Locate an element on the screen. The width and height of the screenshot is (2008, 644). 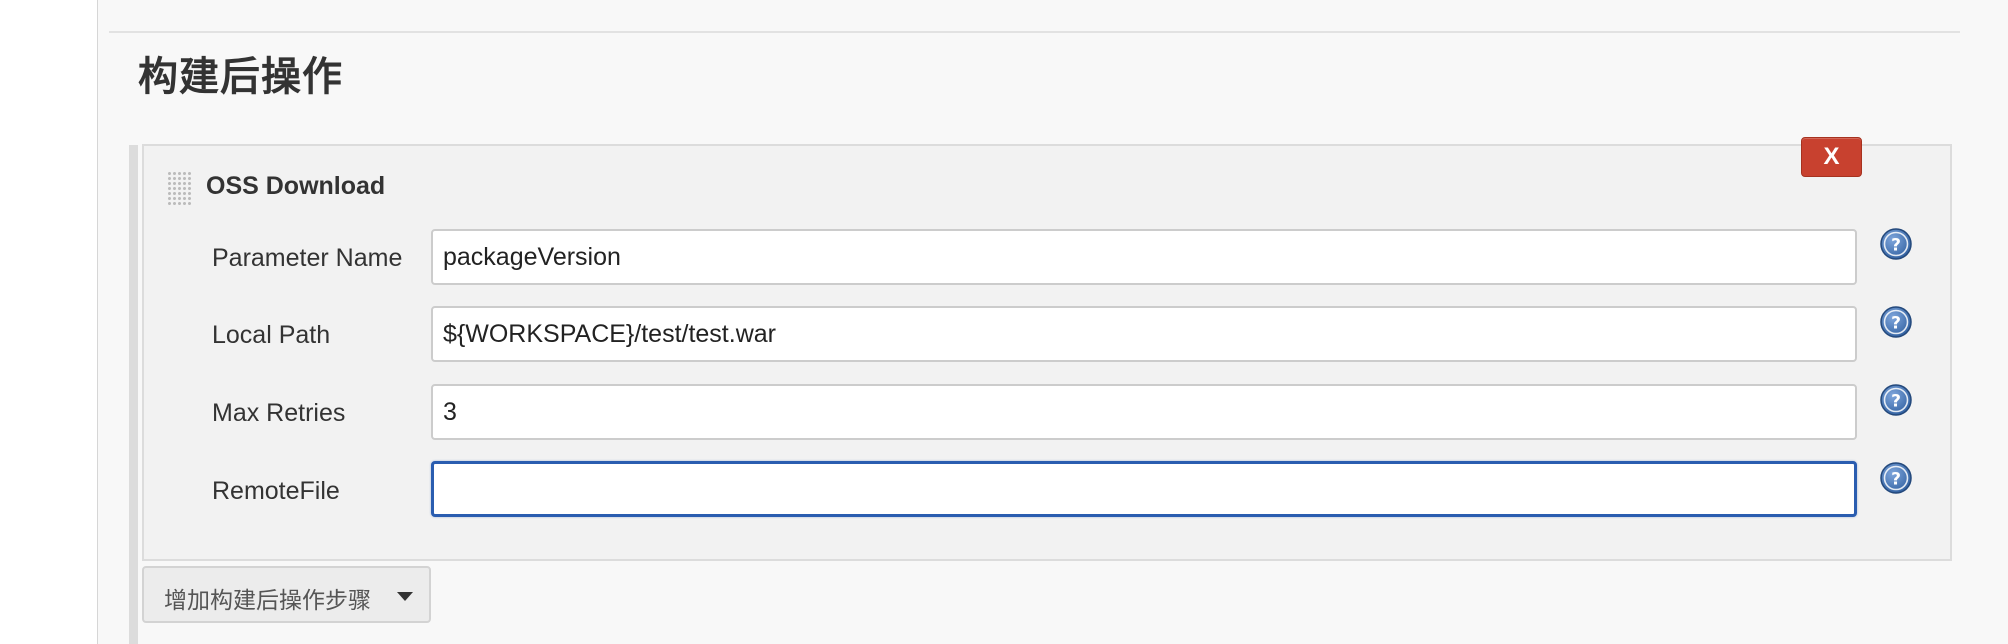
section-title: 构建后操作 is located at coordinates (240, 77).